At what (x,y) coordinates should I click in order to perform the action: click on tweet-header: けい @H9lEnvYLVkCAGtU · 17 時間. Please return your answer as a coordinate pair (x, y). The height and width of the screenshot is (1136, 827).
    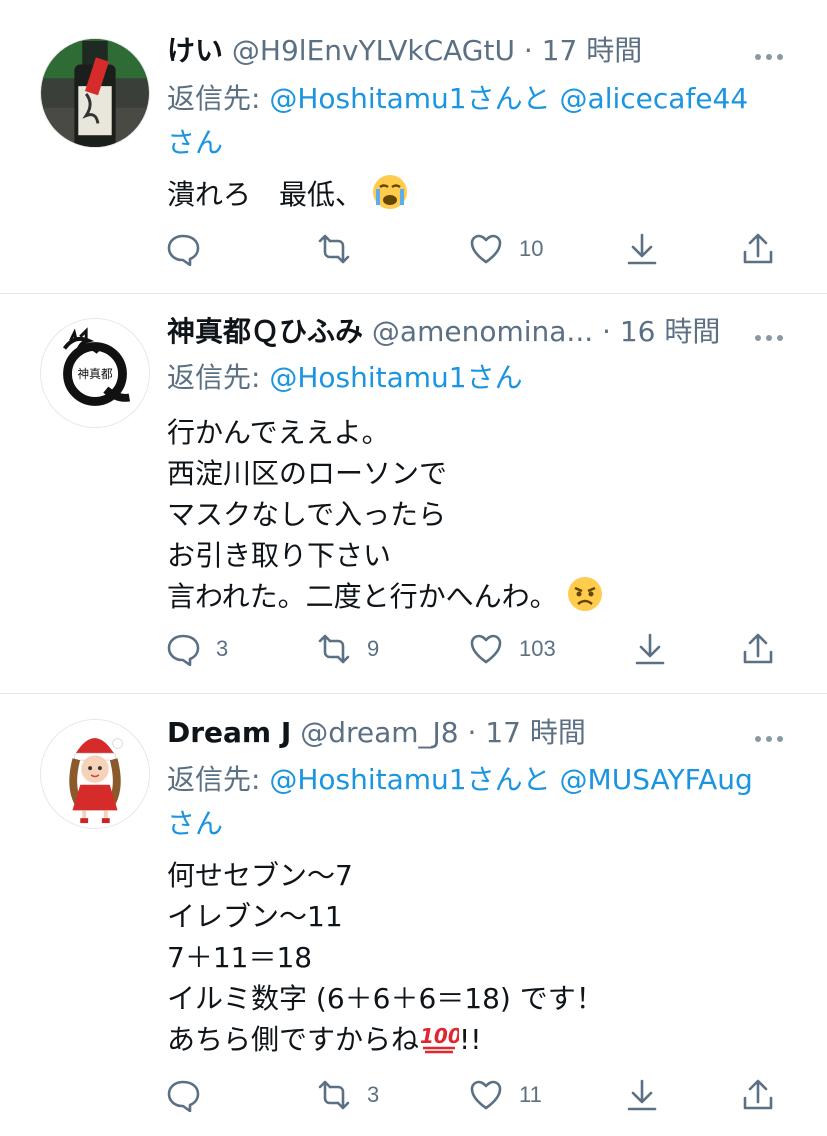
    Looking at the image, I should click on (404, 51).